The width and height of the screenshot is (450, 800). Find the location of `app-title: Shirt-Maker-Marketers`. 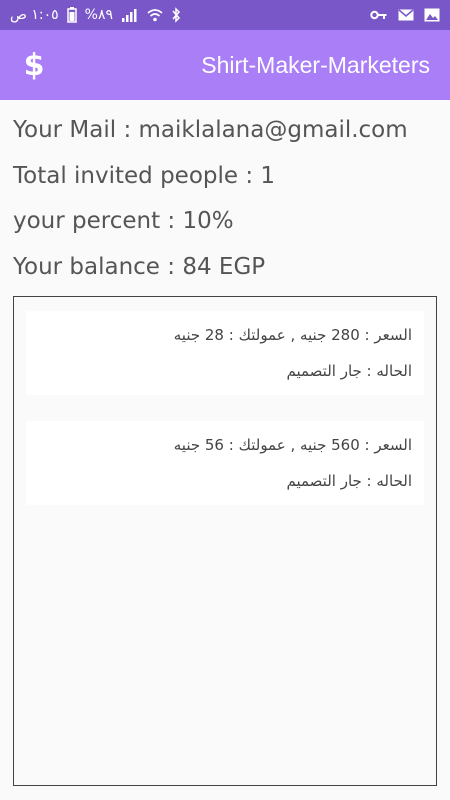

app-title: Shirt-Maker-Marketers is located at coordinates (315, 64).